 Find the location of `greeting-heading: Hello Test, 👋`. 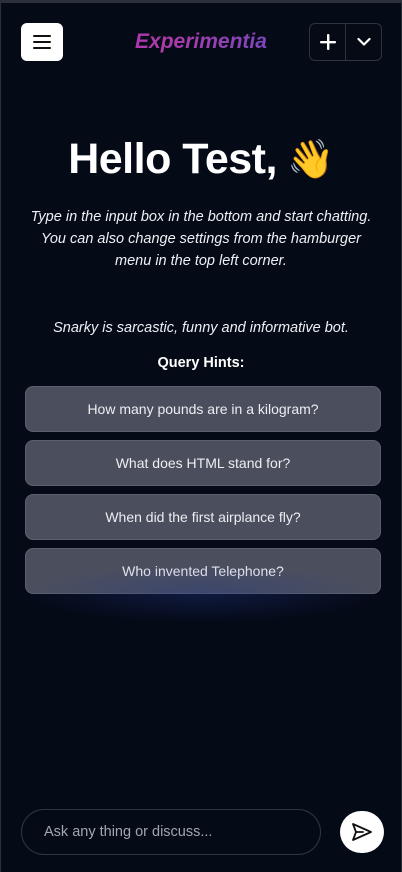

greeting-heading: Hello Test, 👋 is located at coordinates (201, 159).